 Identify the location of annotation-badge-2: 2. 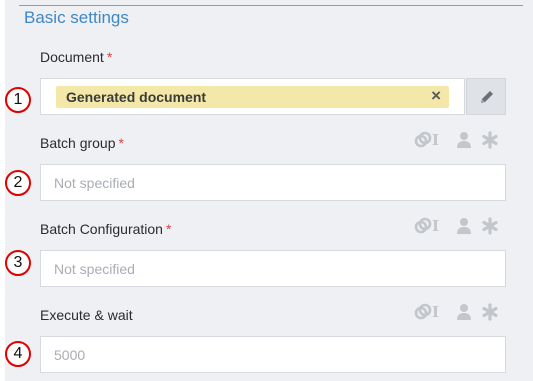
(18, 183).